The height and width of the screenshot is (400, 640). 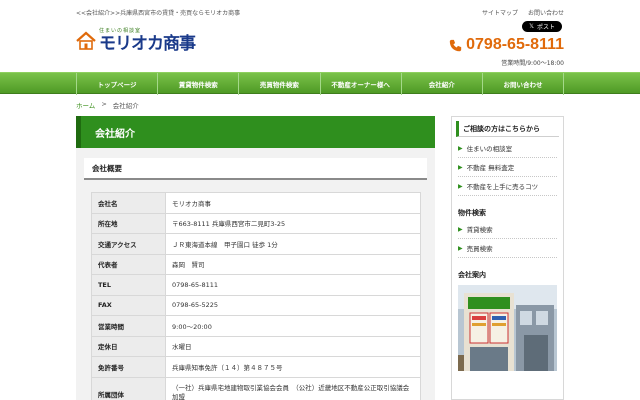 I want to click on row-value: 0798-65-8111, so click(x=293, y=285).